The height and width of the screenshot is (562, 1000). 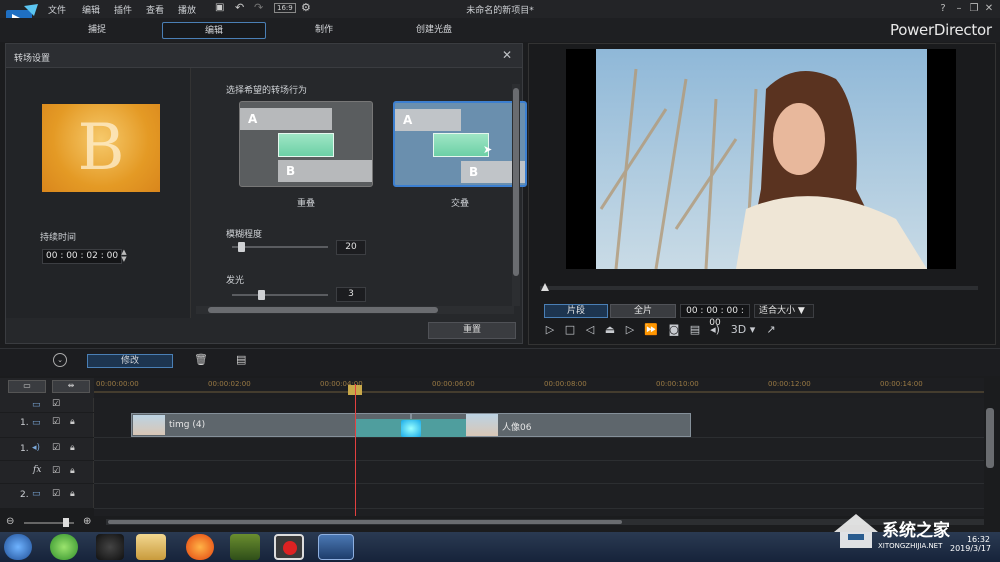 What do you see at coordinates (759, 288) in the screenshot?
I see `preview-scrub-bar` at bounding box center [759, 288].